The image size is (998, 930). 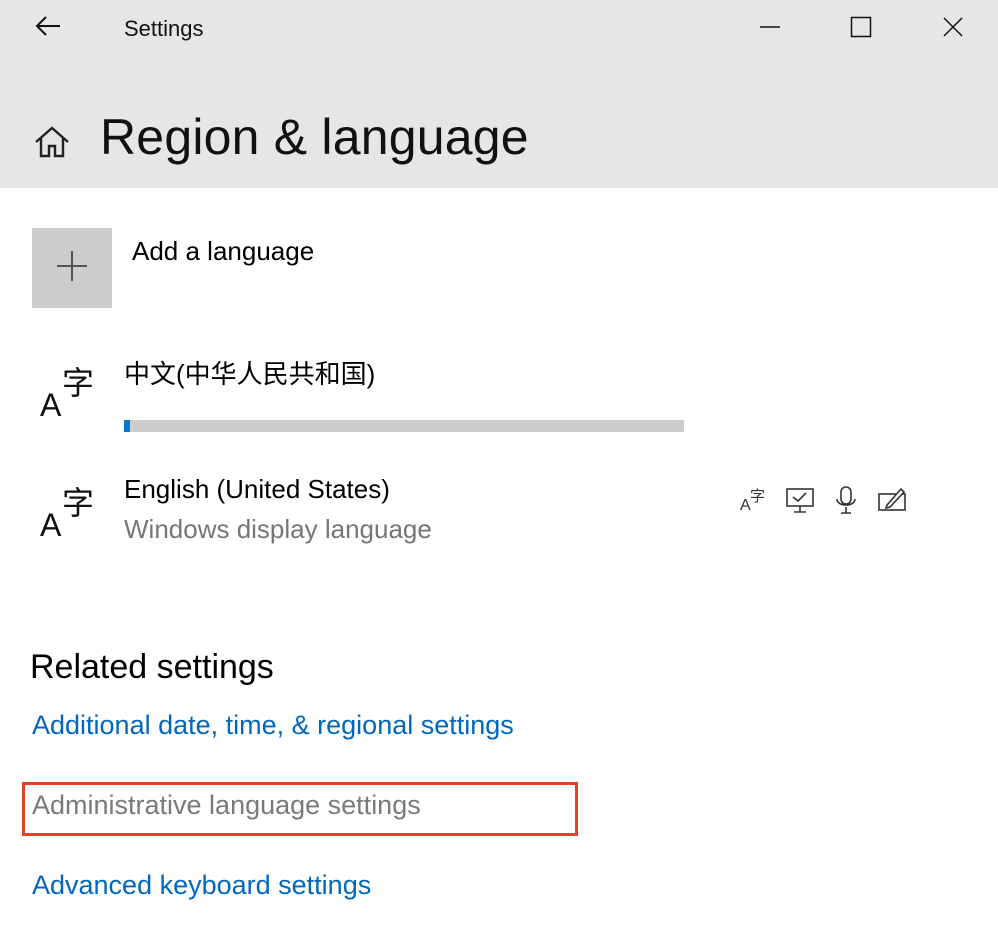 I want to click on add-language-tile, so click(x=72, y=268).